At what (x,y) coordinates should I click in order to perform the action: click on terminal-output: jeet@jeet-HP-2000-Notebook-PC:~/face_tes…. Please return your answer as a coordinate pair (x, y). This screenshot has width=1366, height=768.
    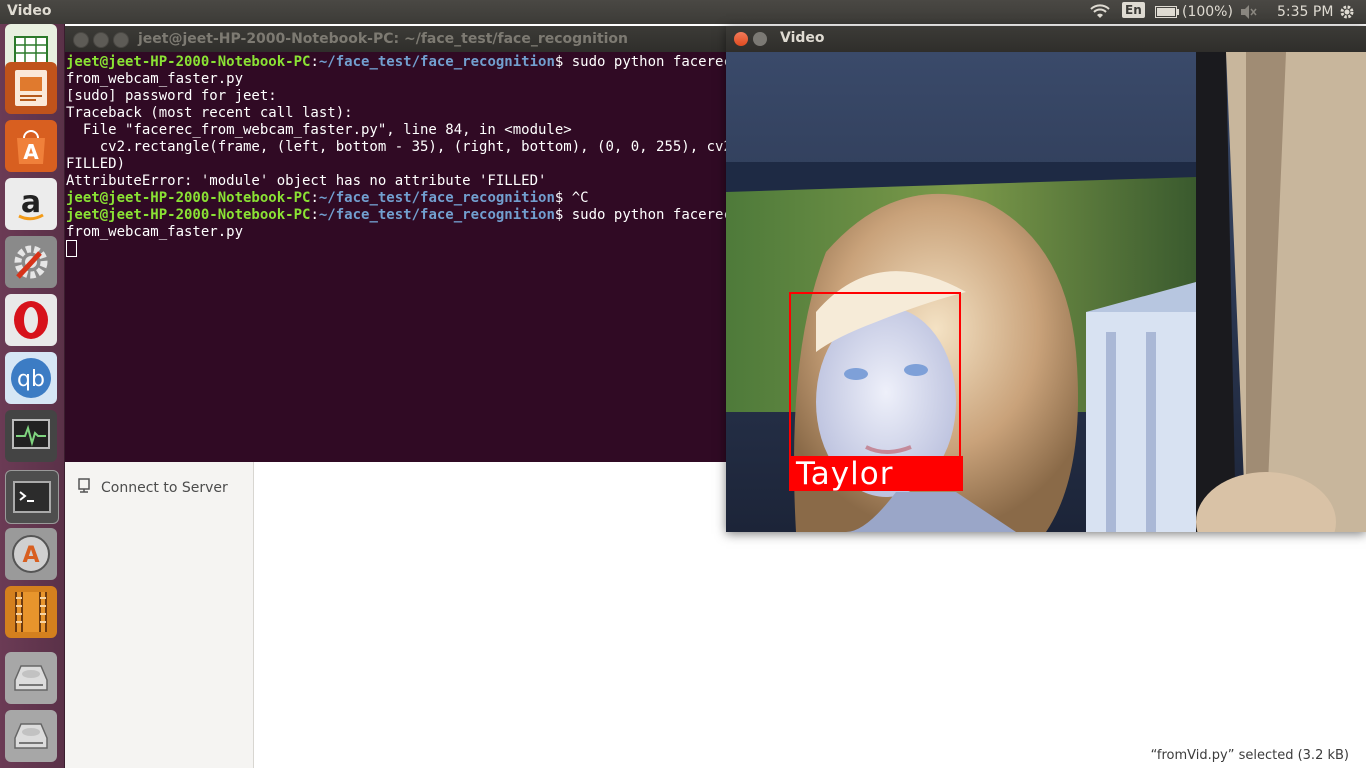
    Looking at the image, I should click on (415, 155).